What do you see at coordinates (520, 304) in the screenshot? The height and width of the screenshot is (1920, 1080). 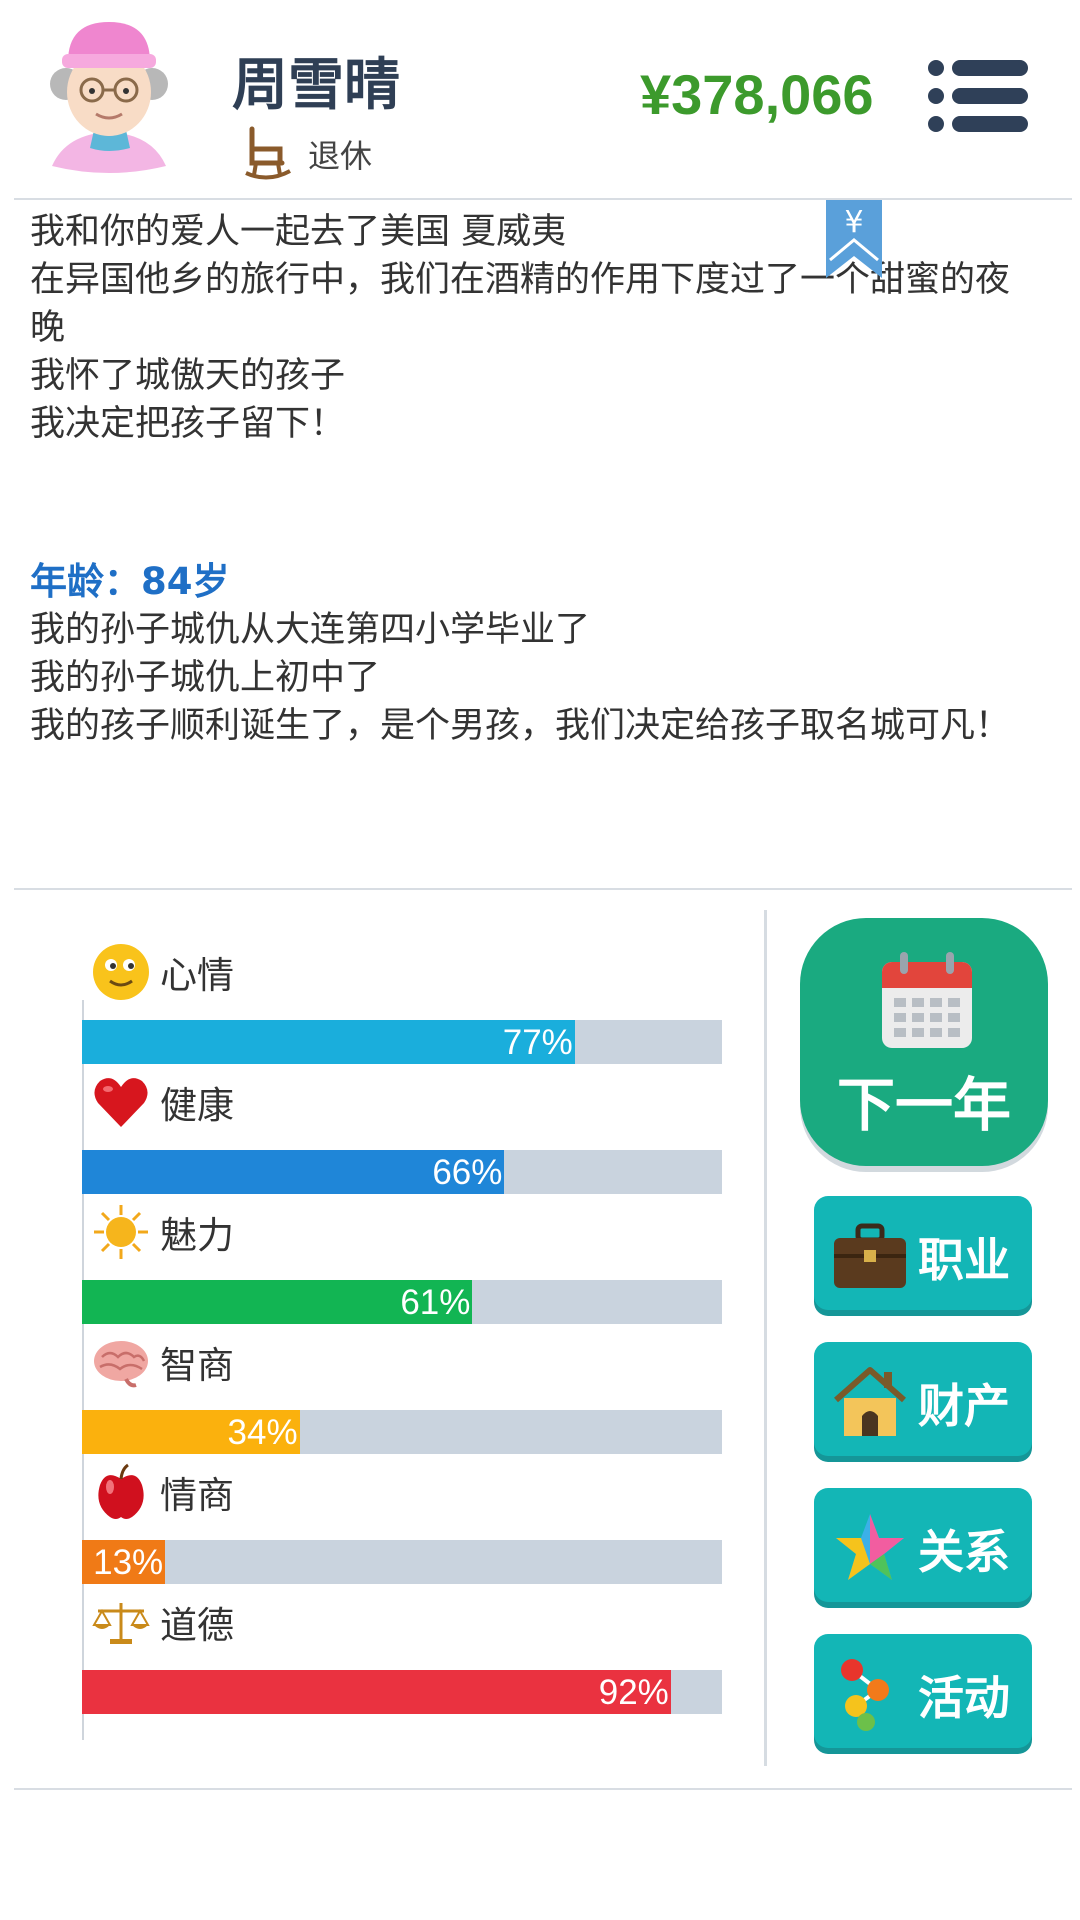 I see `log-line: 在异国他乡的旅行中，我们在酒精的作用下度过了一个甜蜜的夜晚` at bounding box center [520, 304].